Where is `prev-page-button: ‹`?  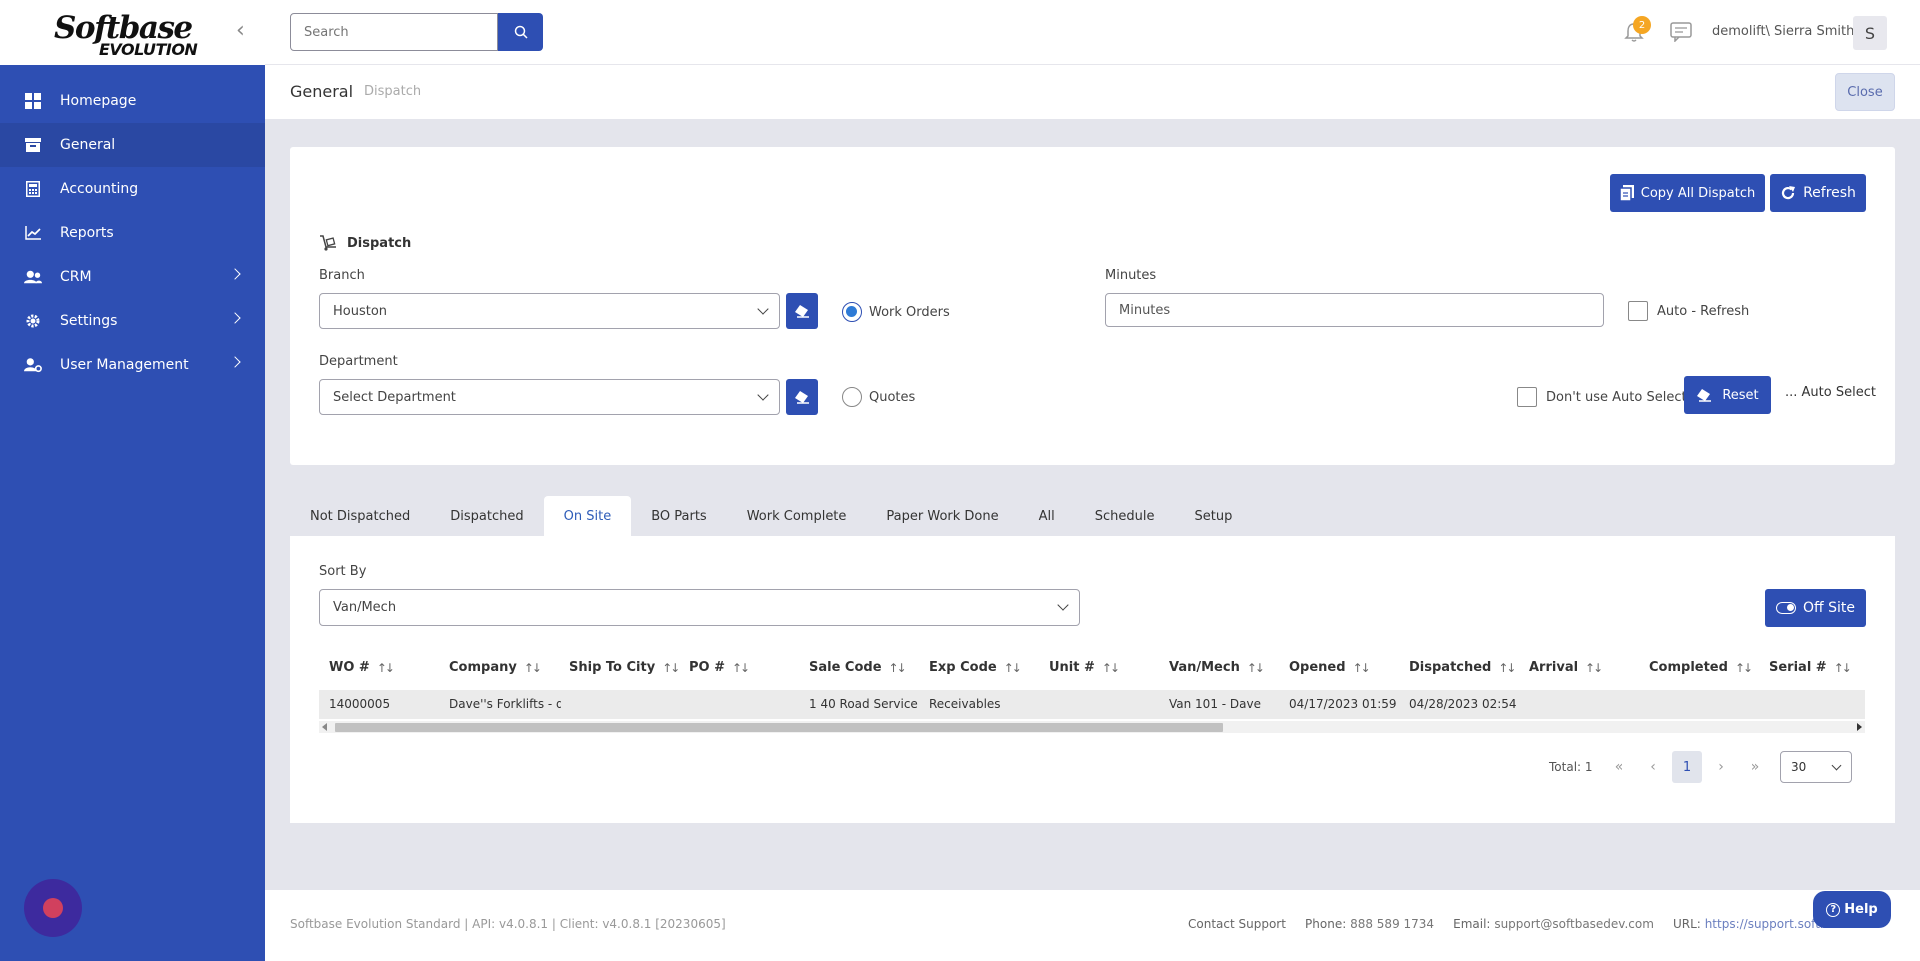
prev-page-button: ‹ is located at coordinates (1653, 767).